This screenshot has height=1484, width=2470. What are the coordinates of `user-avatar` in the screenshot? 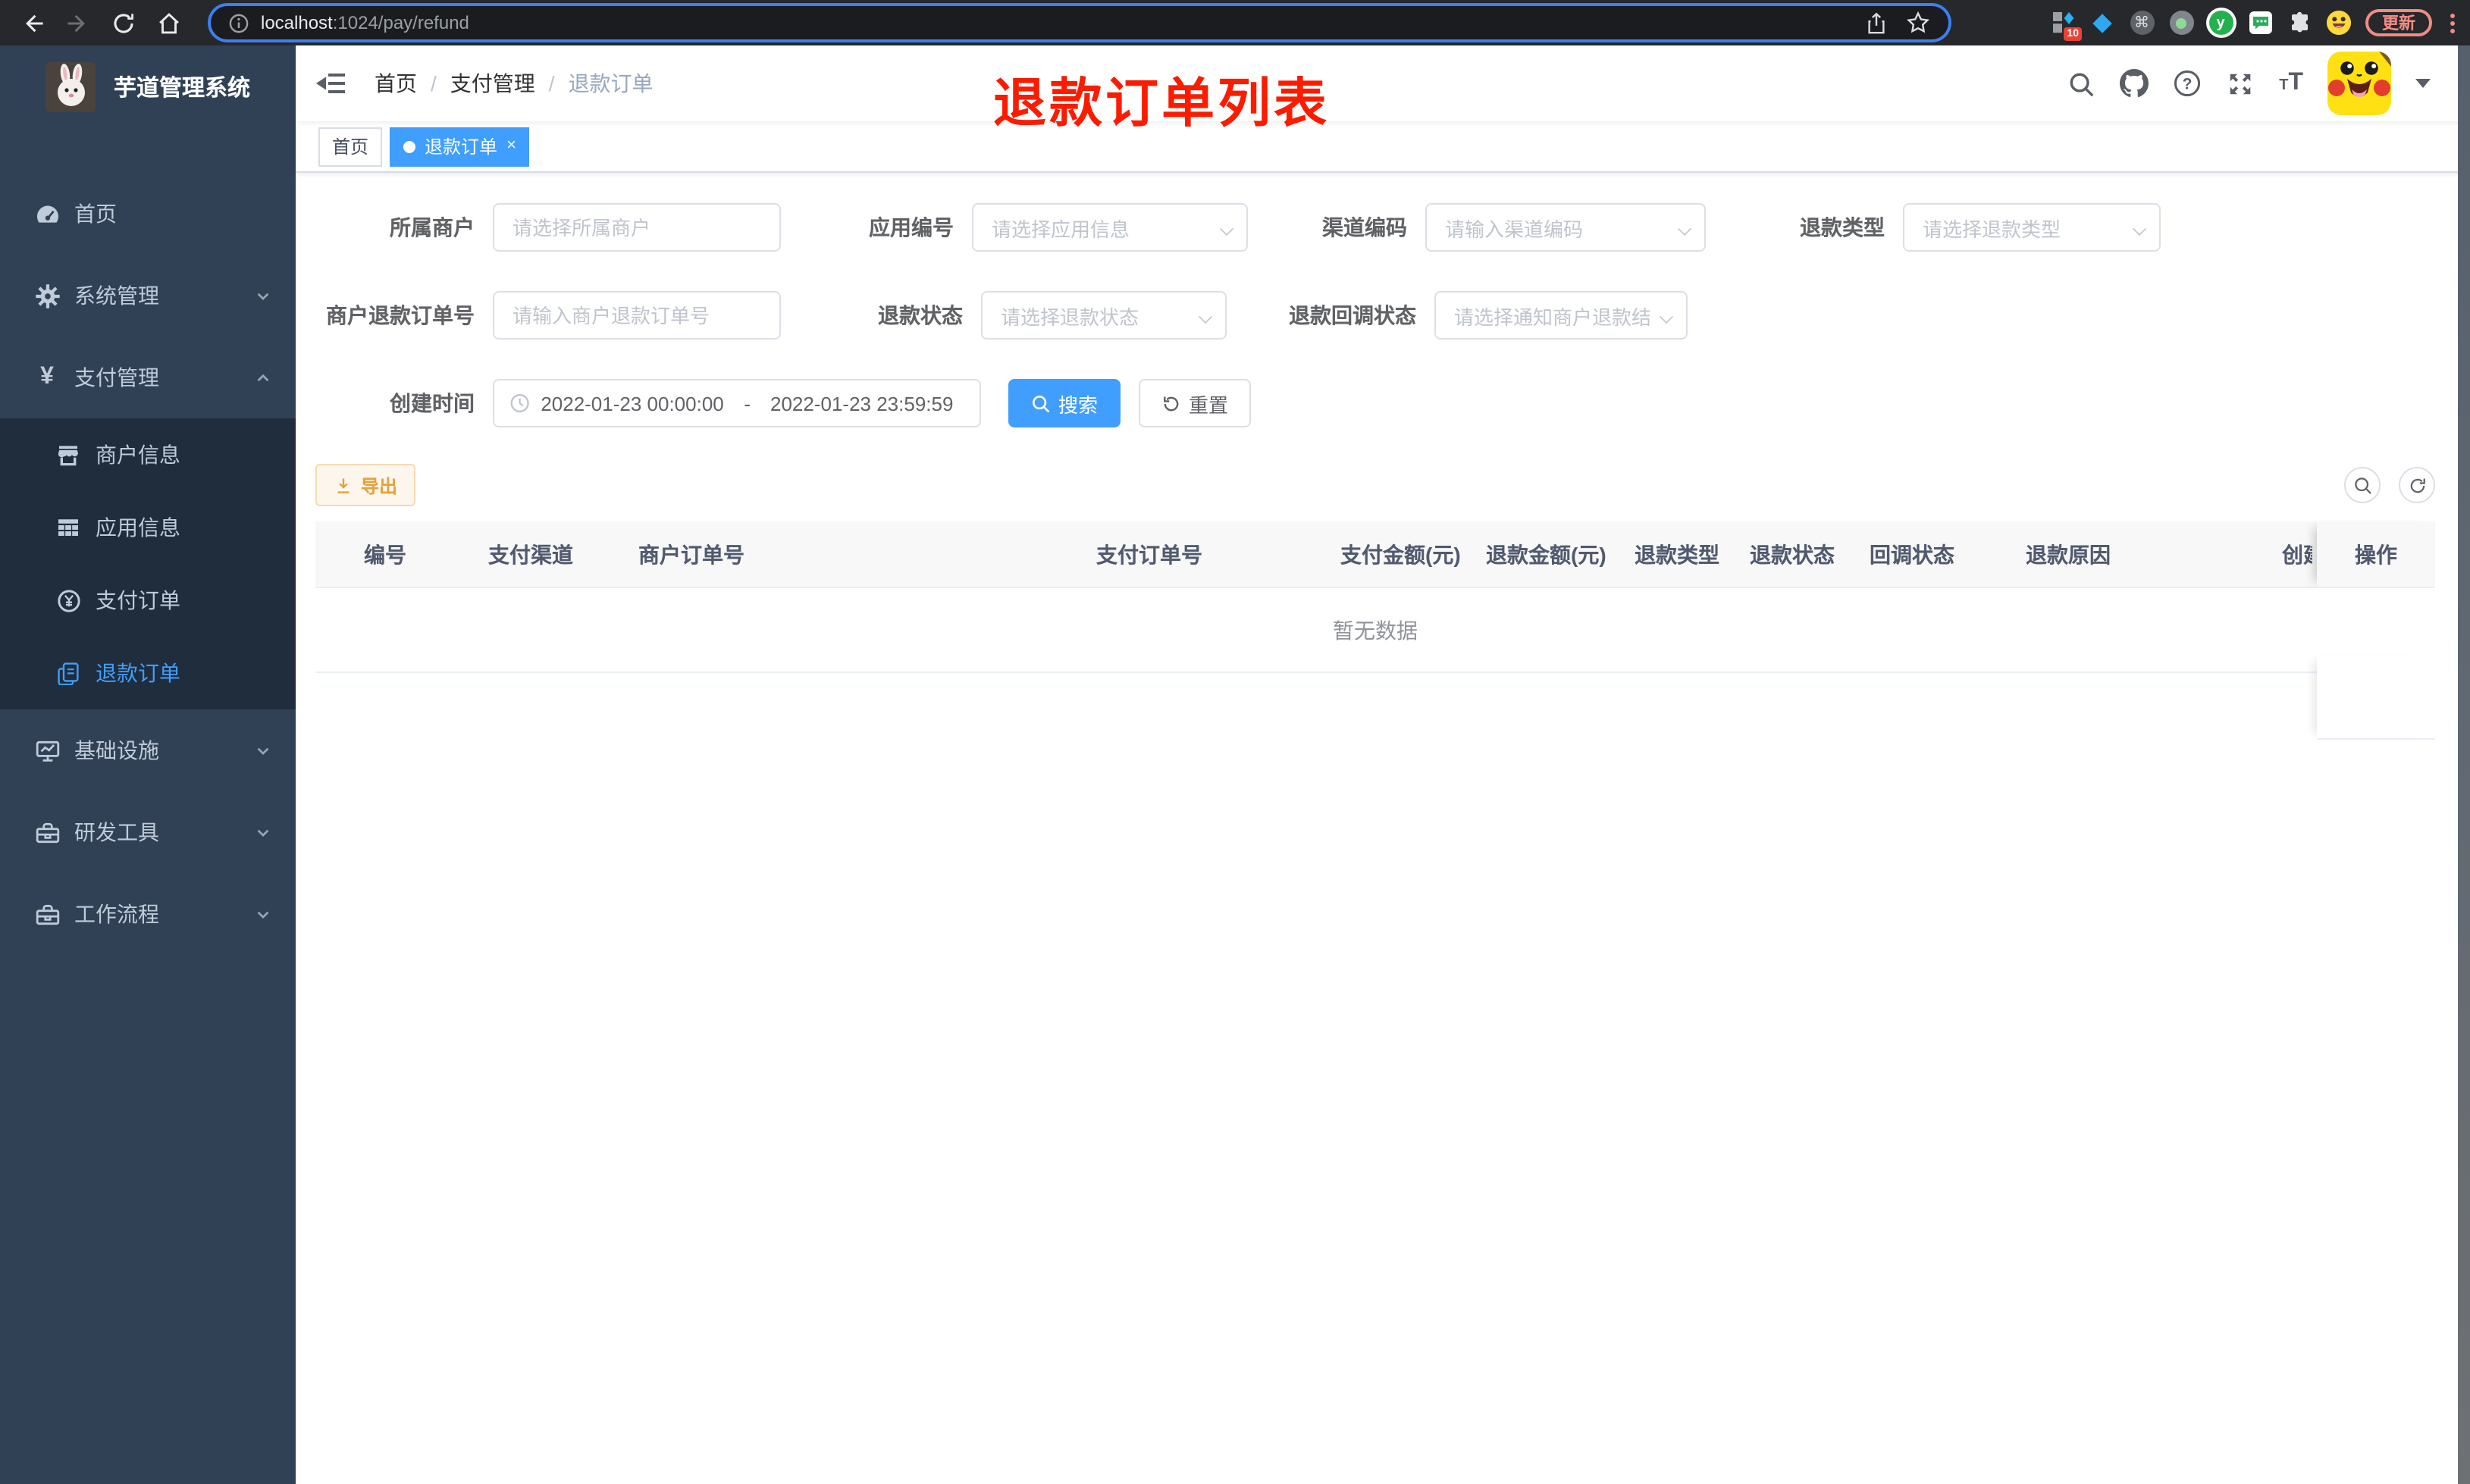 It's located at (2359, 83).